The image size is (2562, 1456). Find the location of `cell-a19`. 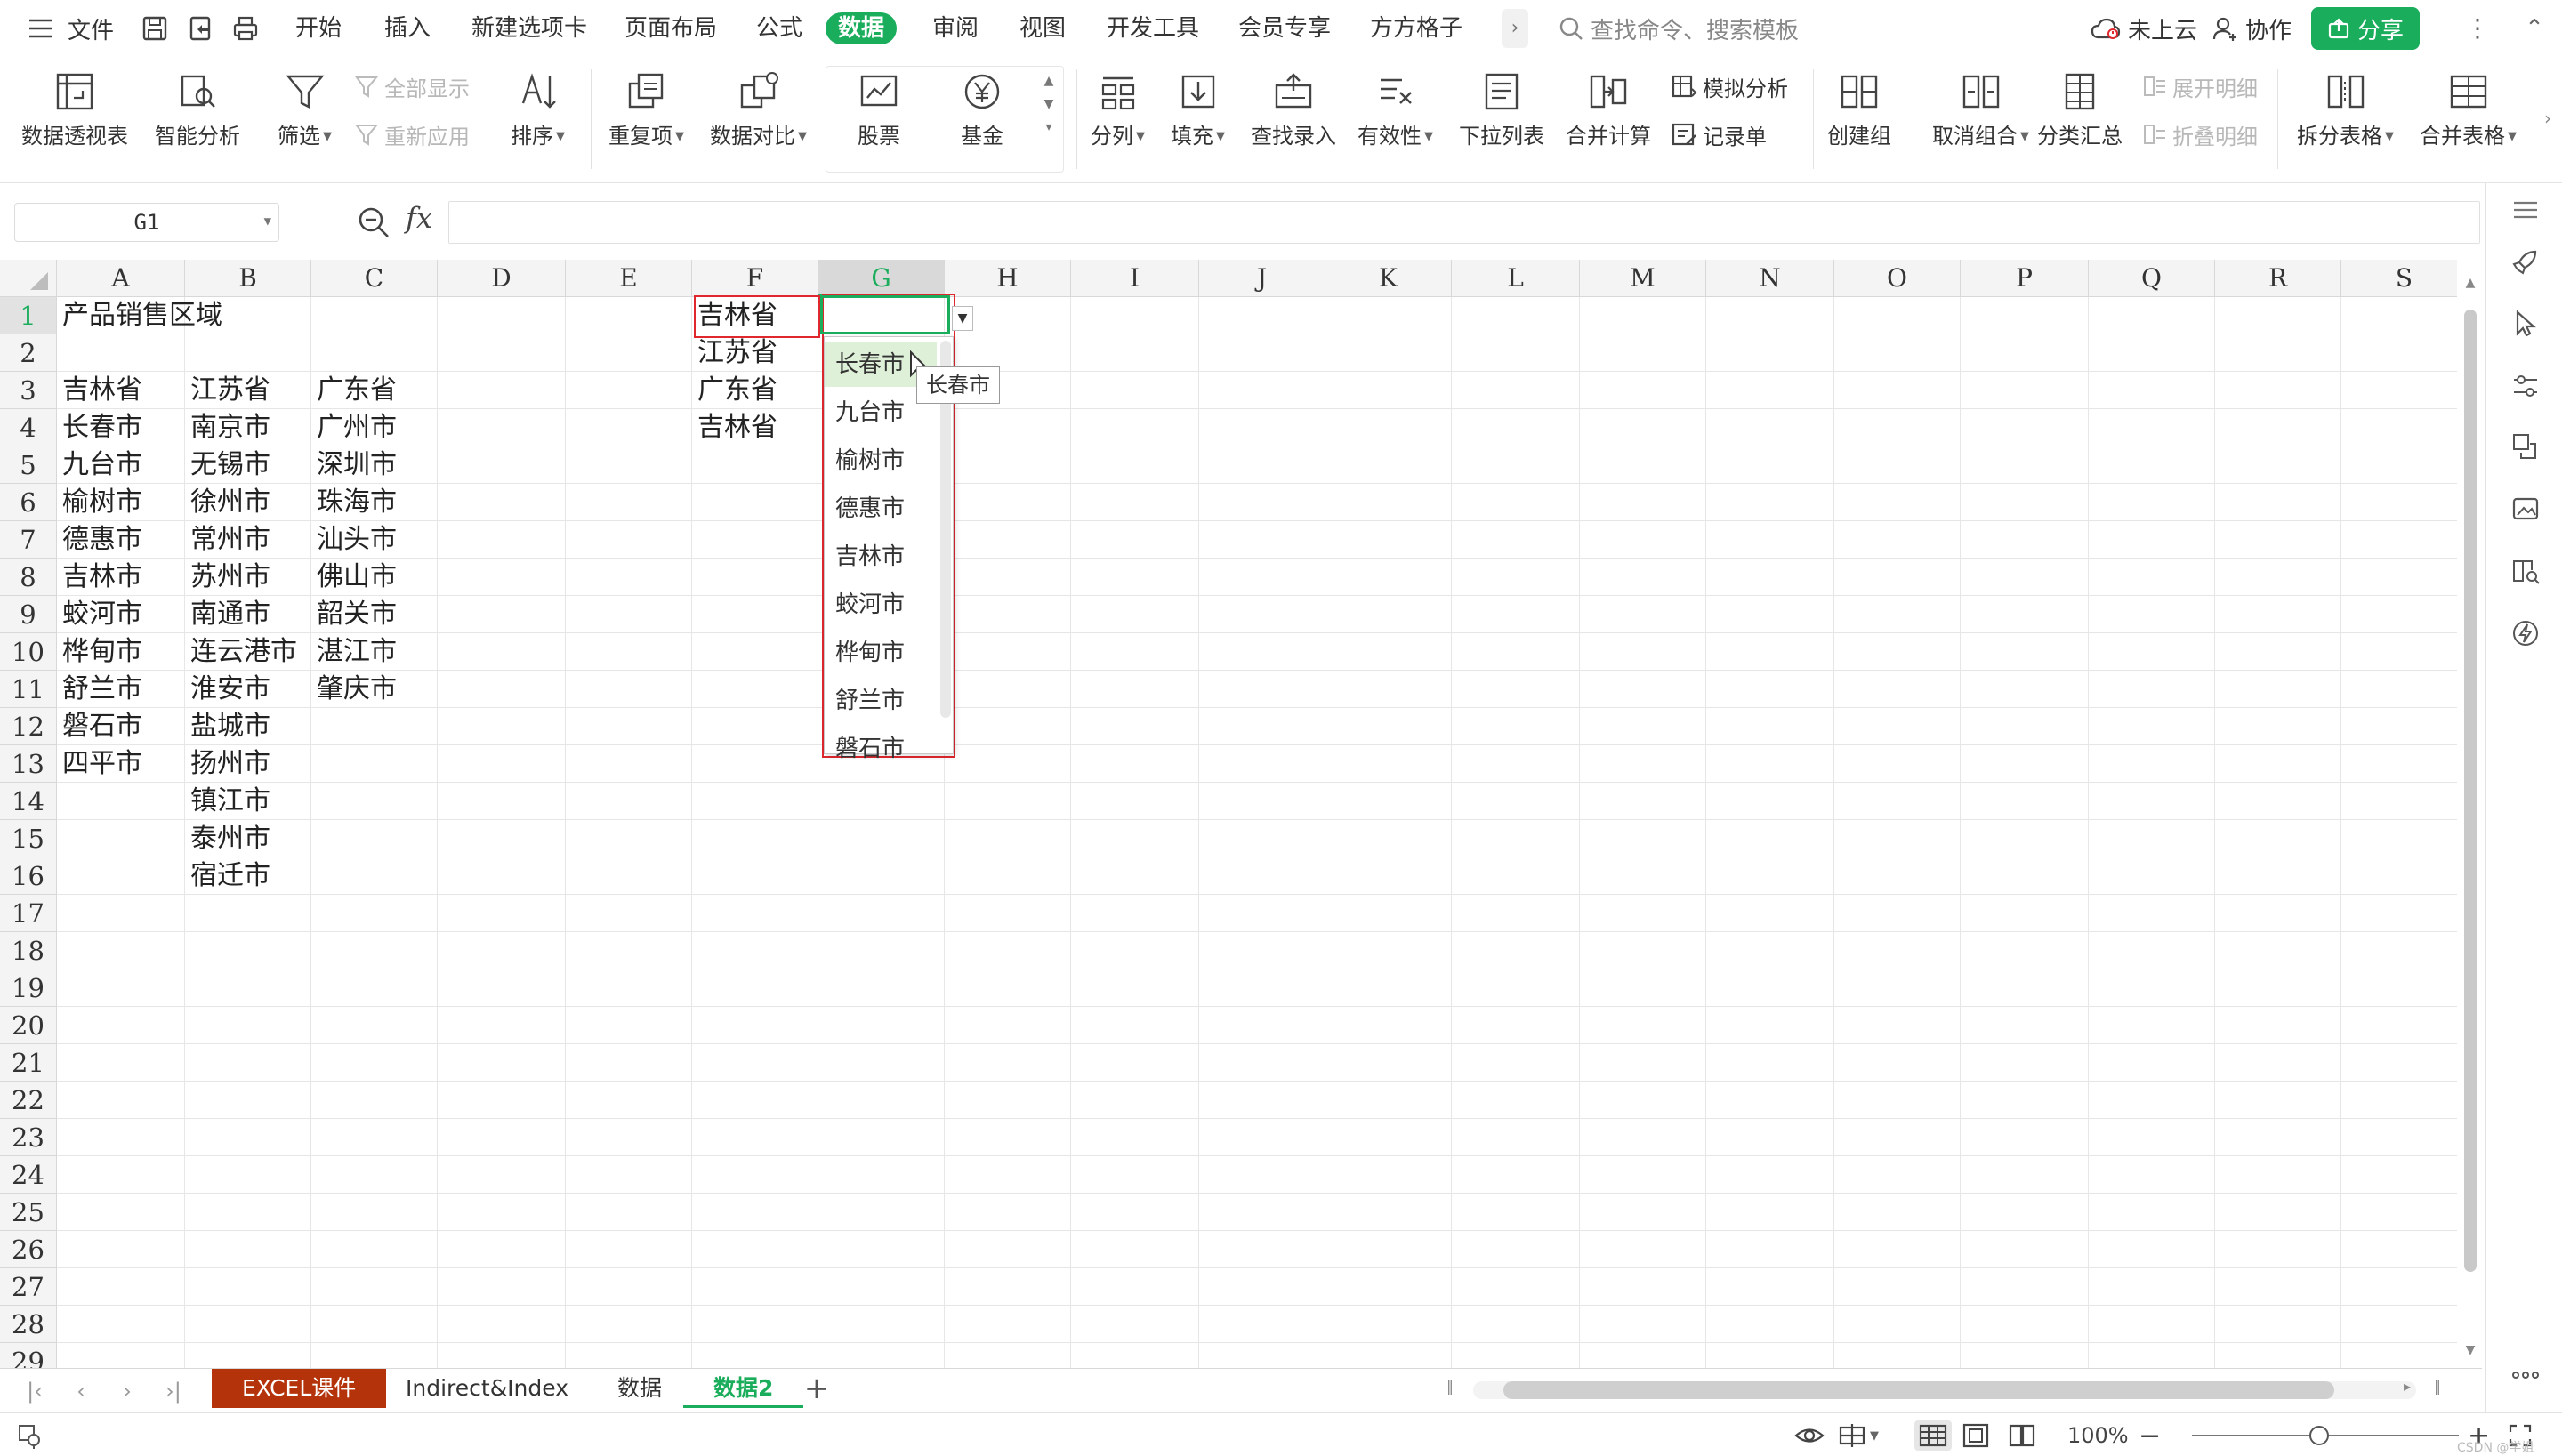

cell-a19 is located at coordinates (121, 988).